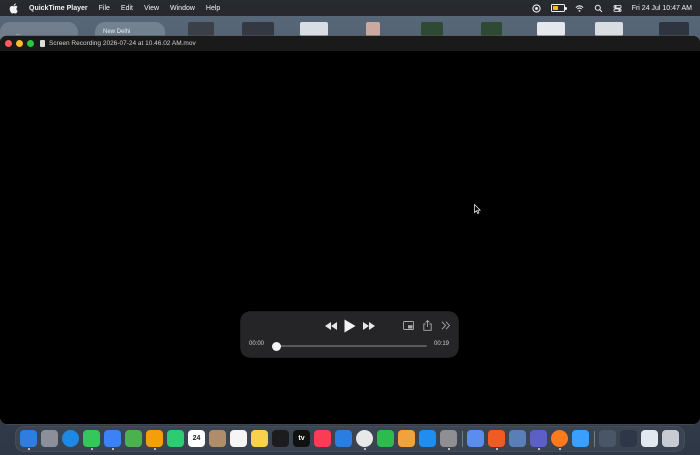 Image resolution: width=700 pixels, height=455 pixels. What do you see at coordinates (408, 325) in the screenshot?
I see `picture-in-picture-icon` at bounding box center [408, 325].